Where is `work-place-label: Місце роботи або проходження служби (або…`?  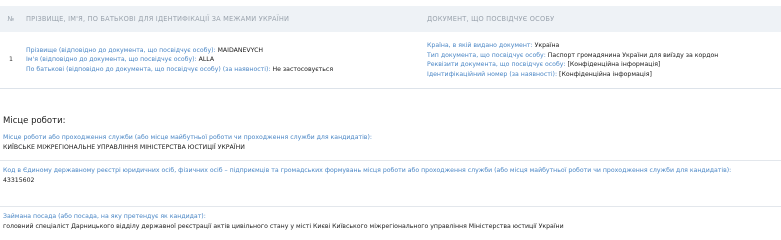 work-place-label: Місце роботи або проходження служби (або… is located at coordinates (187, 137).